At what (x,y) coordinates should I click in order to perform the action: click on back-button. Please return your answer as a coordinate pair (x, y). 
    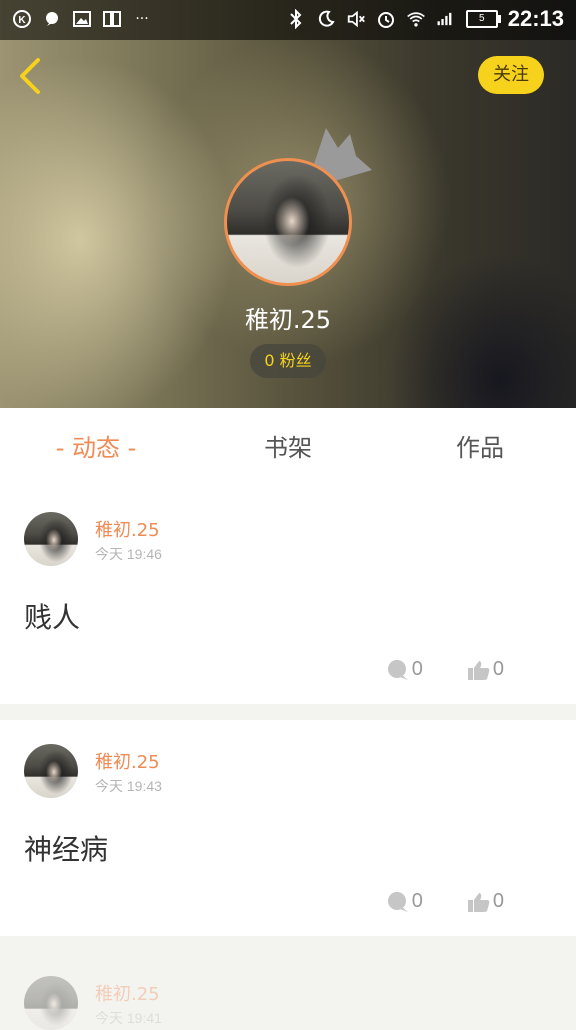
    Looking at the image, I should click on (32, 76).